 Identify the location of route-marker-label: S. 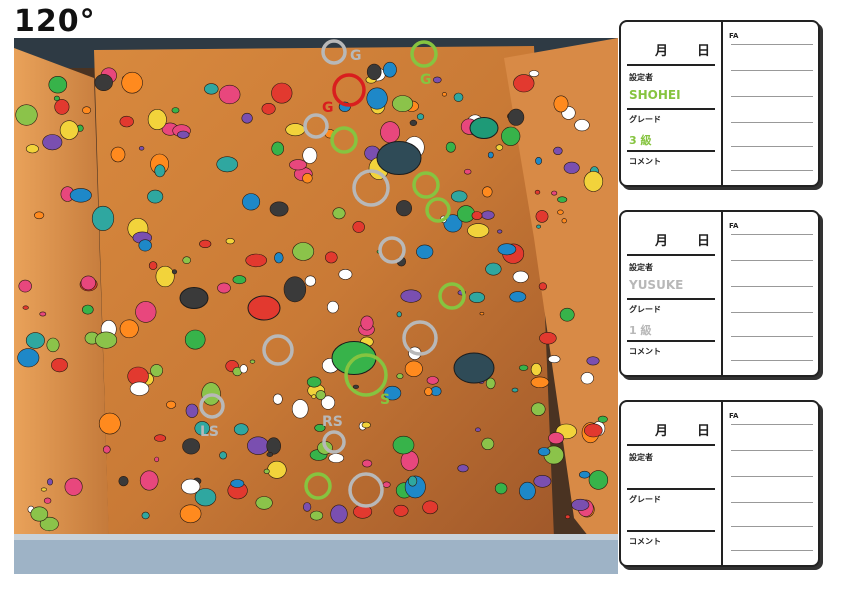
(385, 400).